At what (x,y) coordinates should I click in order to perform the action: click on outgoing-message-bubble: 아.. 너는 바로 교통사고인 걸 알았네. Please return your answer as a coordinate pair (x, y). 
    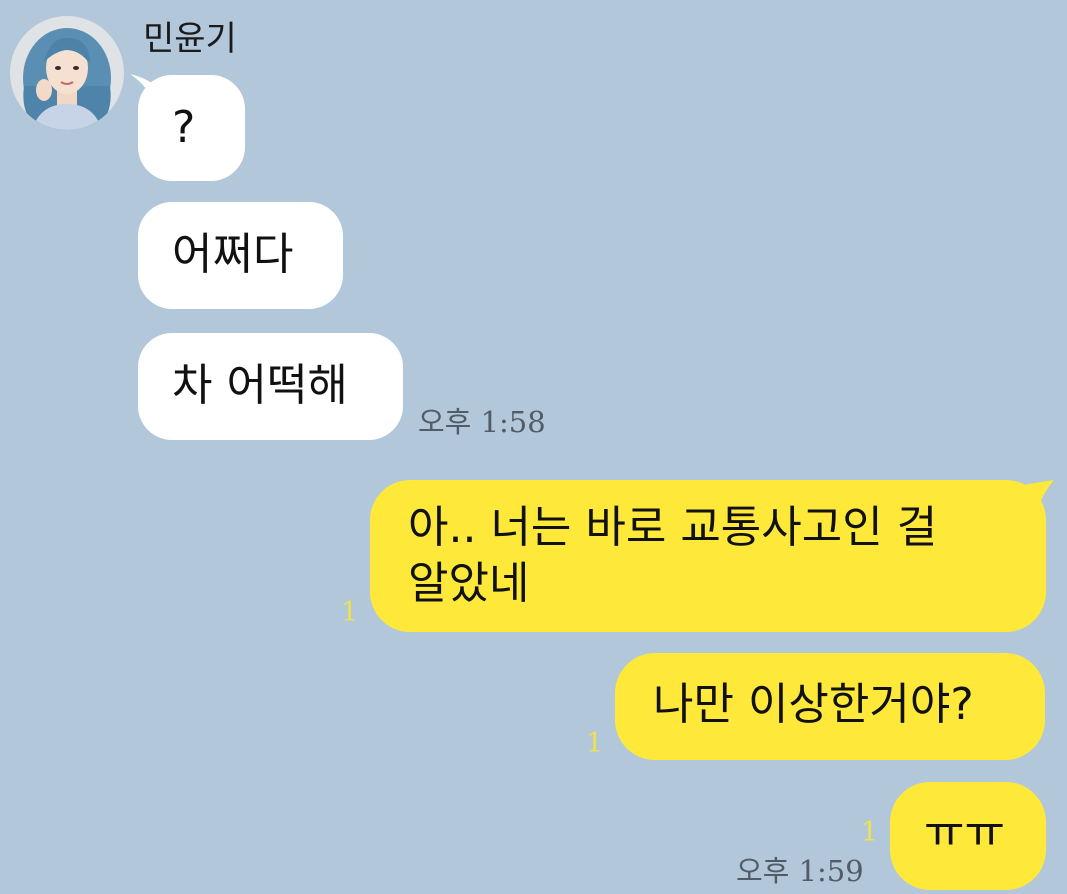
    Looking at the image, I should click on (708, 556).